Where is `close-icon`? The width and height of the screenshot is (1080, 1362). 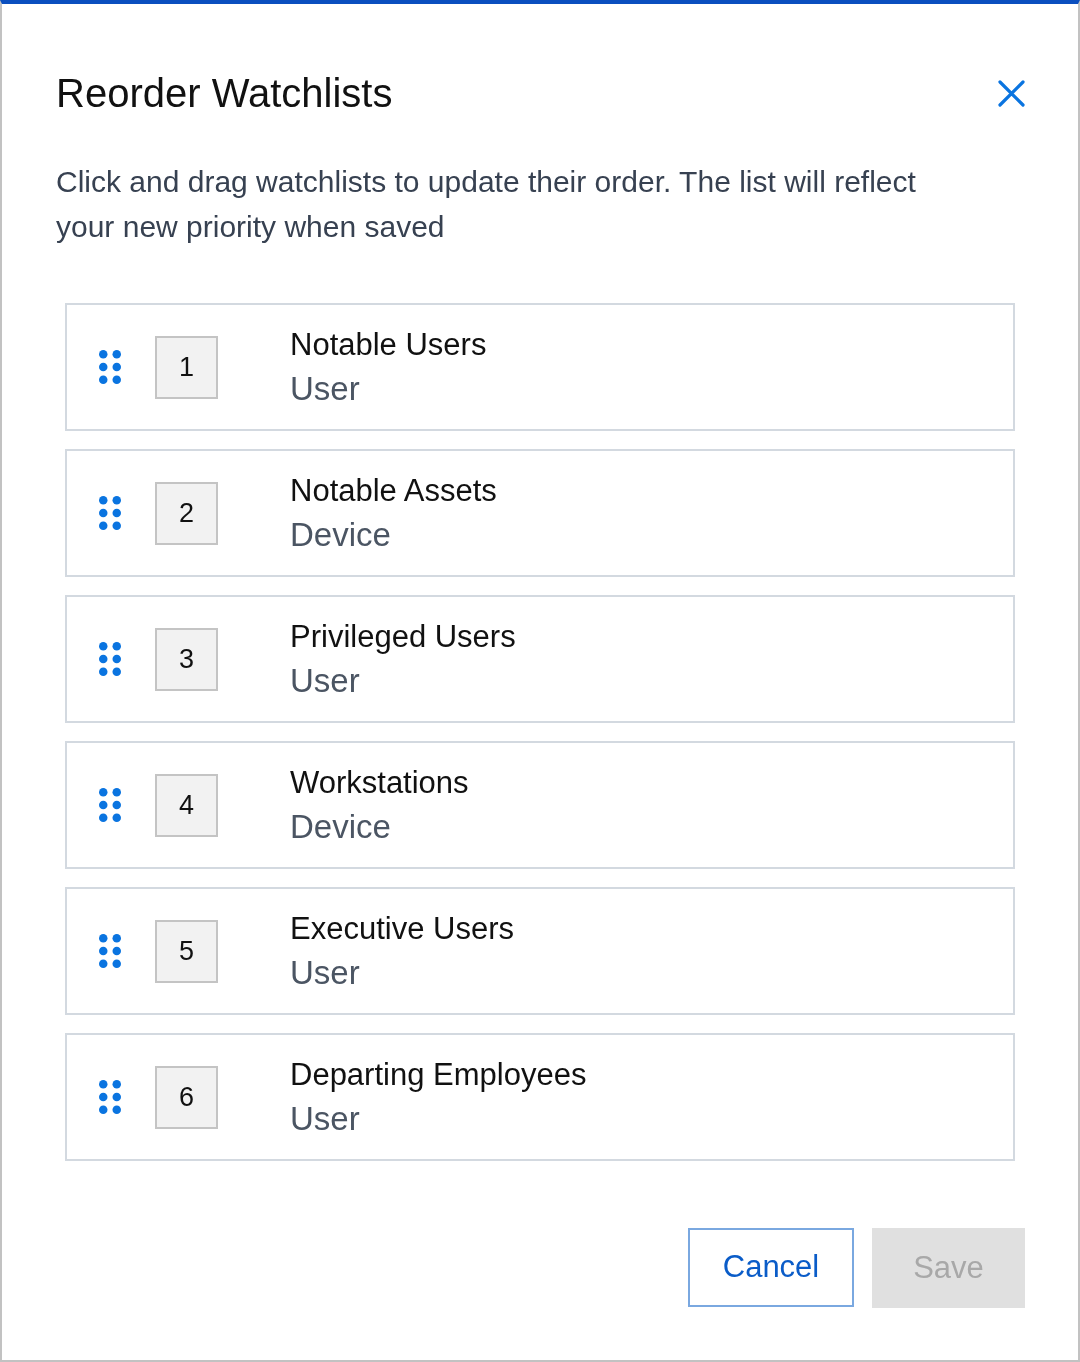 close-icon is located at coordinates (1011, 93).